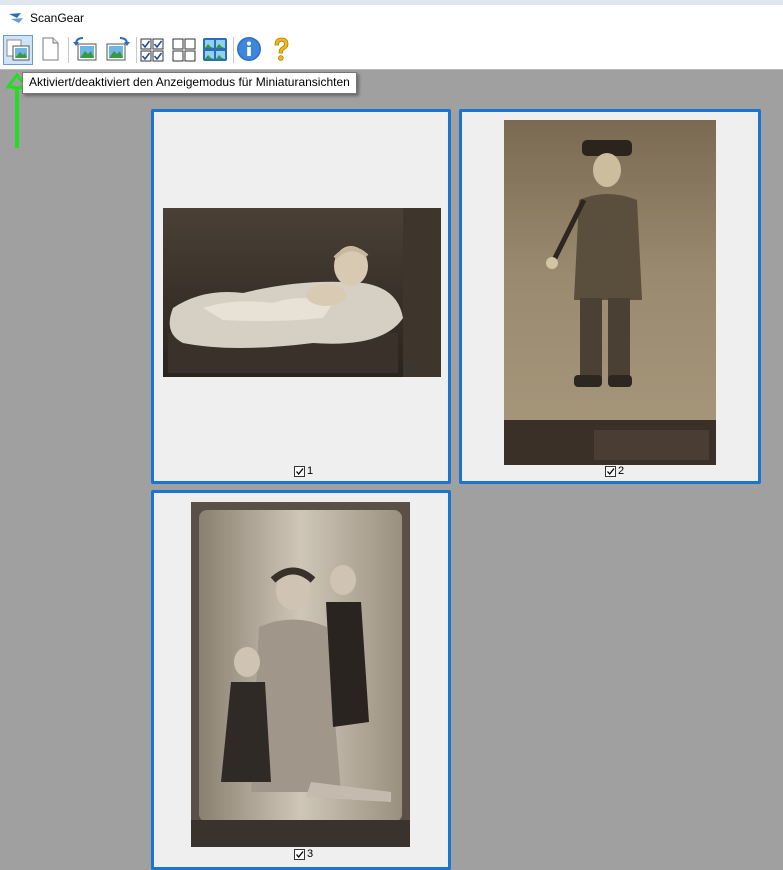  I want to click on multi-view-button, so click(216, 50).